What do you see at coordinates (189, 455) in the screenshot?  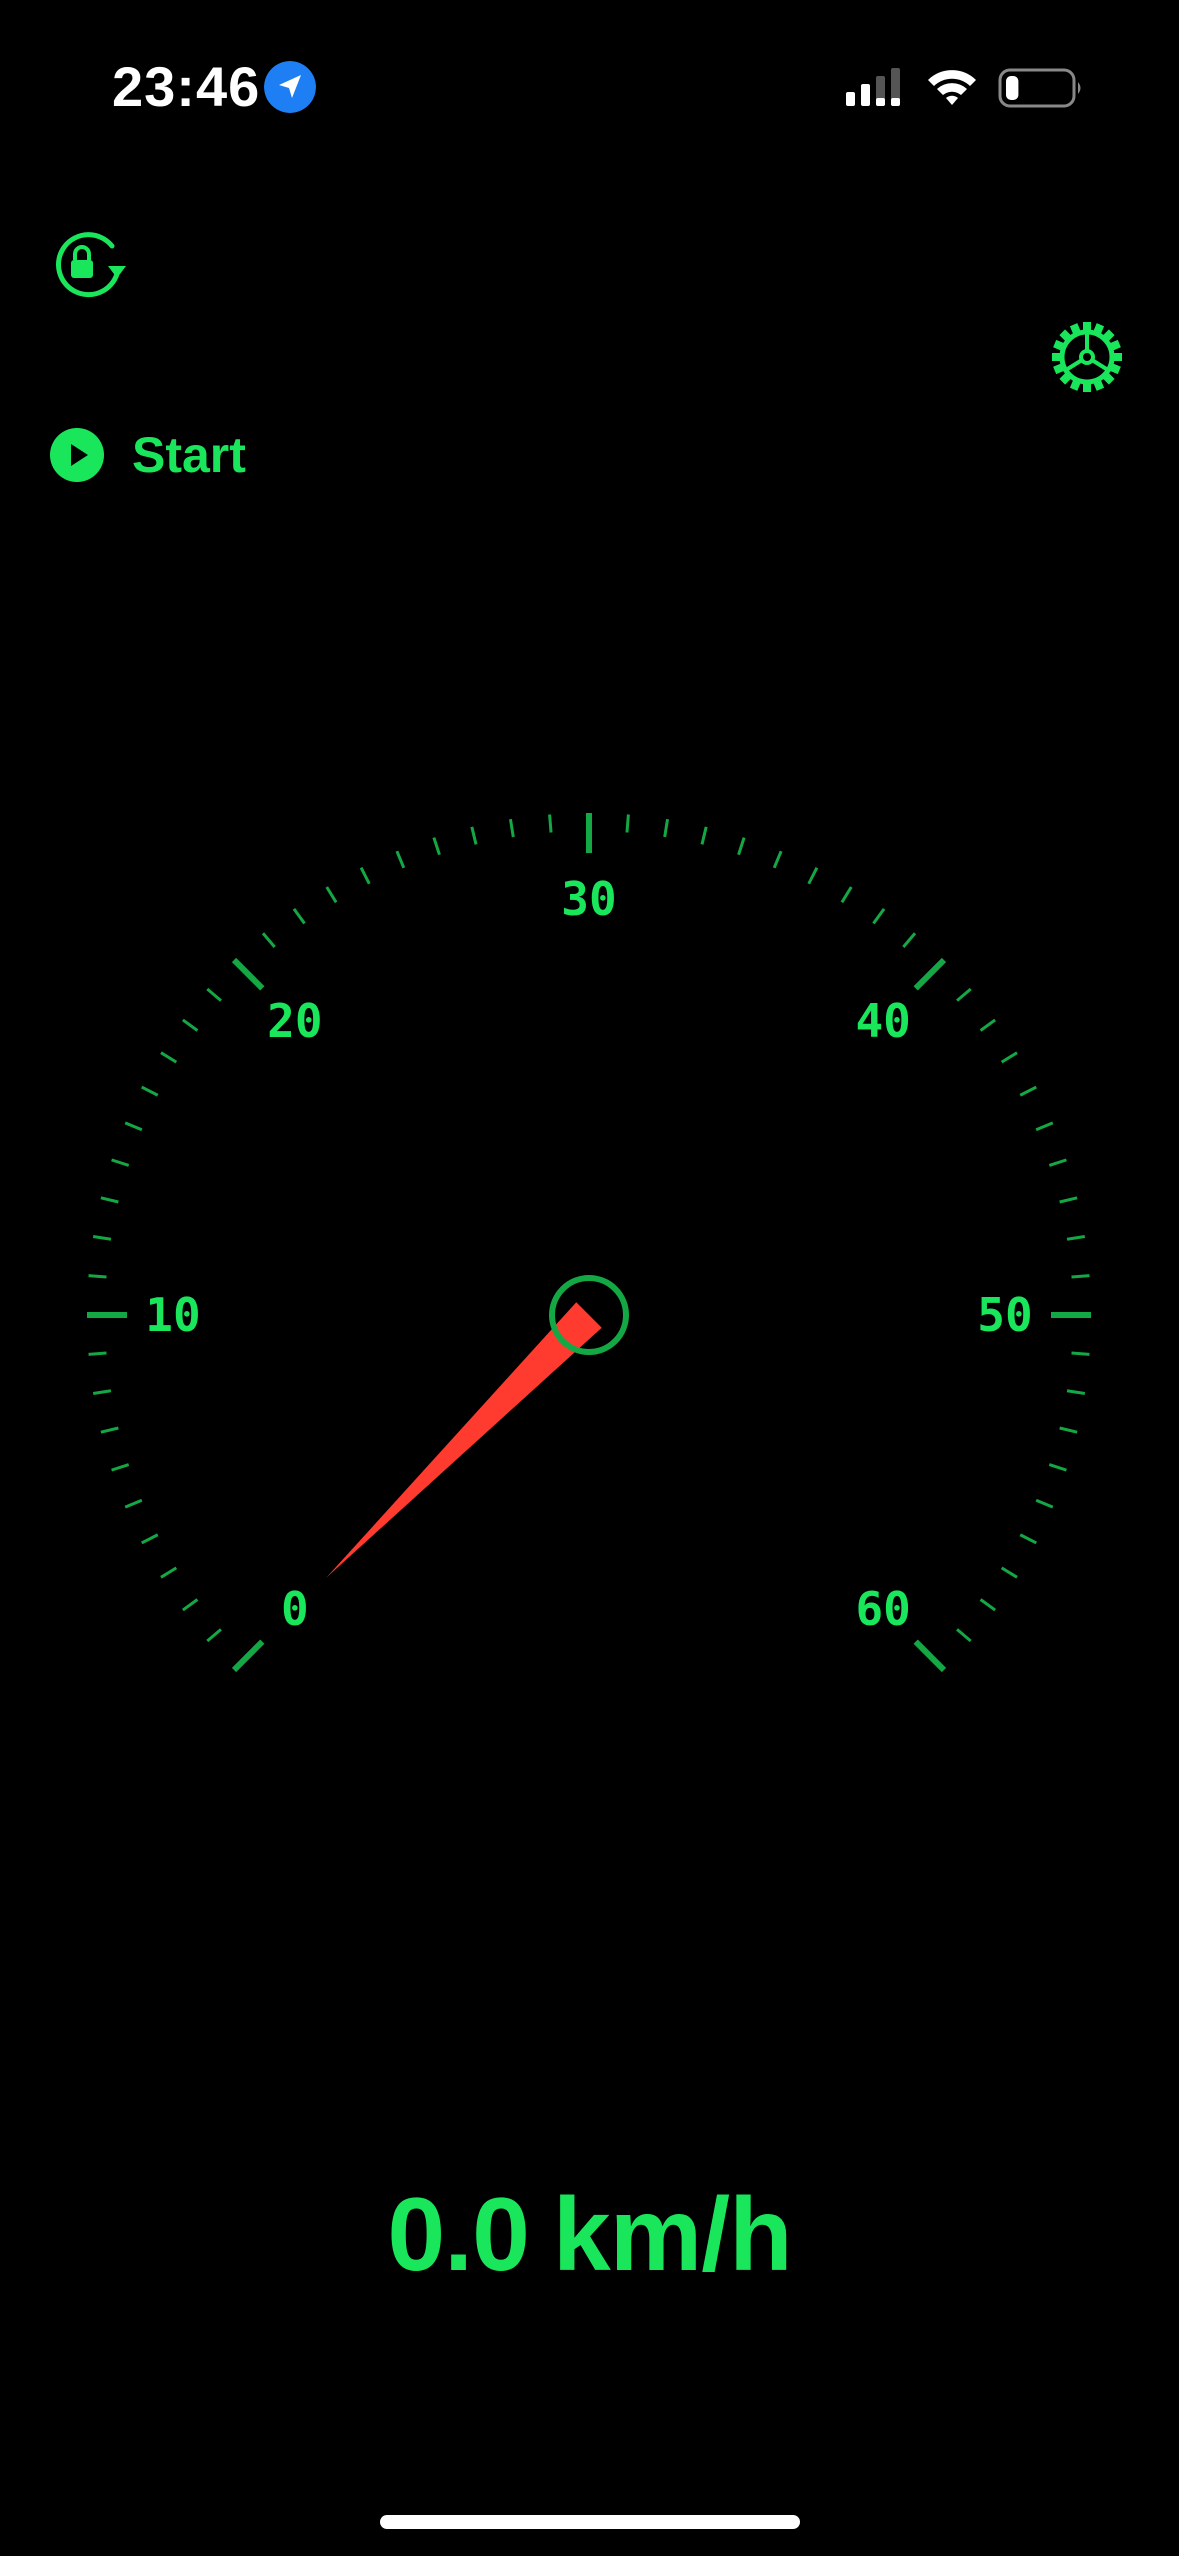 I see `start-label: Start` at bounding box center [189, 455].